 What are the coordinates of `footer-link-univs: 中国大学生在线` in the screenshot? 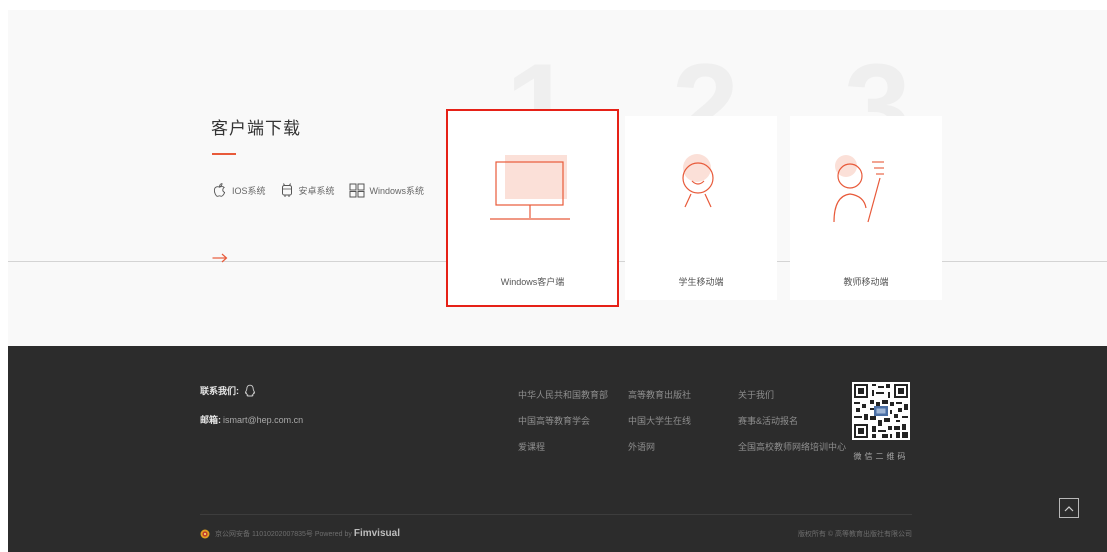 It's located at (659, 420).